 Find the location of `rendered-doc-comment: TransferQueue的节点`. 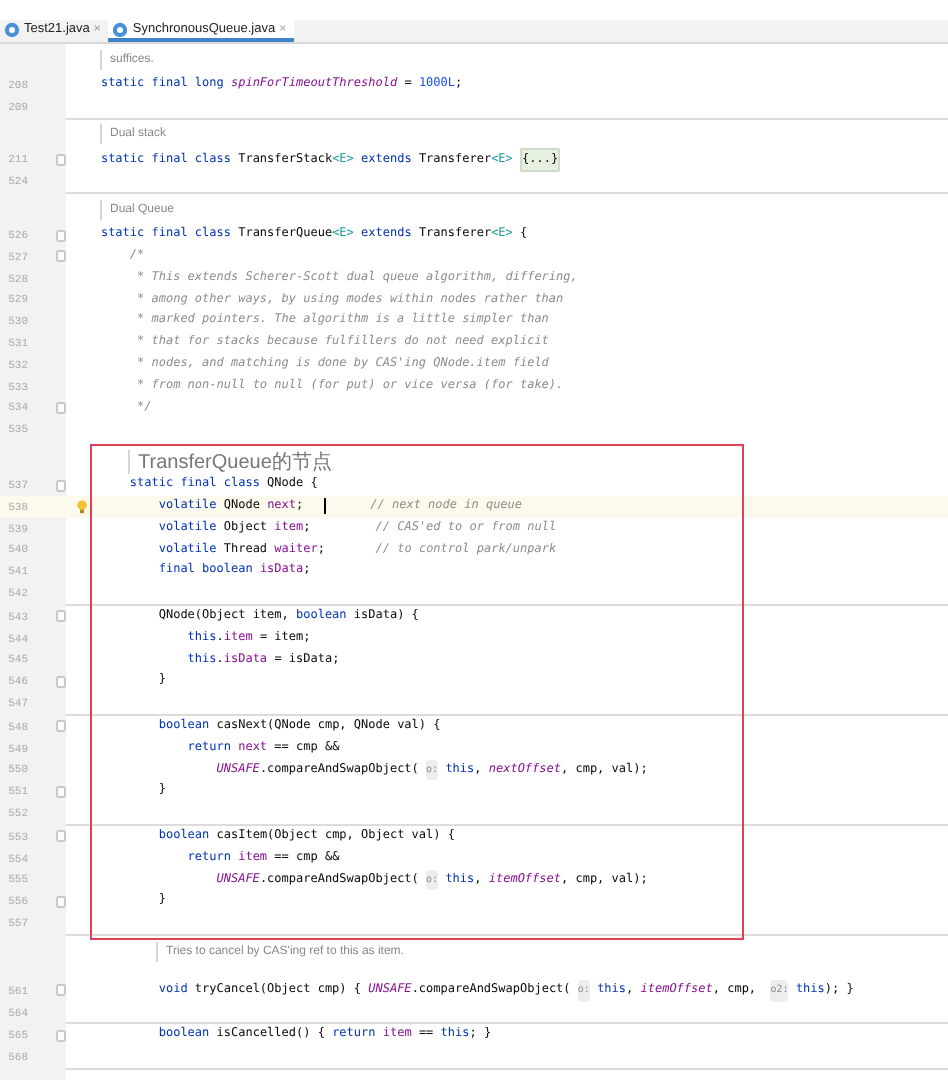

rendered-doc-comment: TransferQueue的节点 is located at coordinates (234, 462).